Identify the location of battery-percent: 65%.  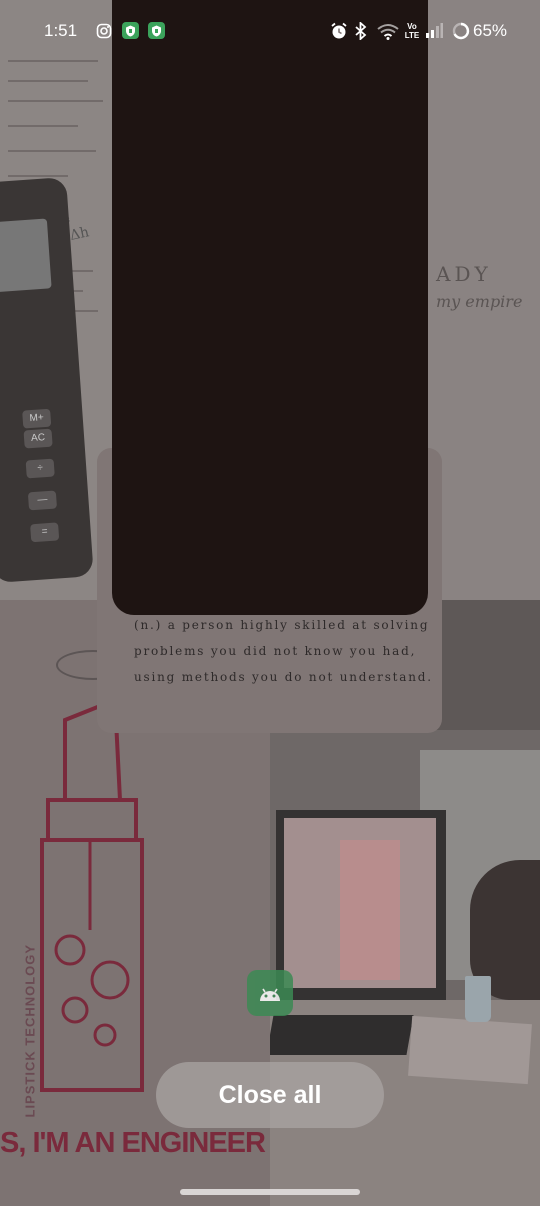
(490, 30).